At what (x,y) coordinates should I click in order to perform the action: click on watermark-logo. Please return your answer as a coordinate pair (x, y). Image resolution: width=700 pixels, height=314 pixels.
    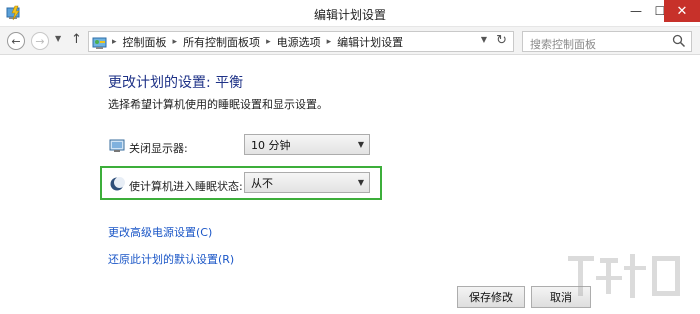
    Looking at the image, I should click on (624, 276).